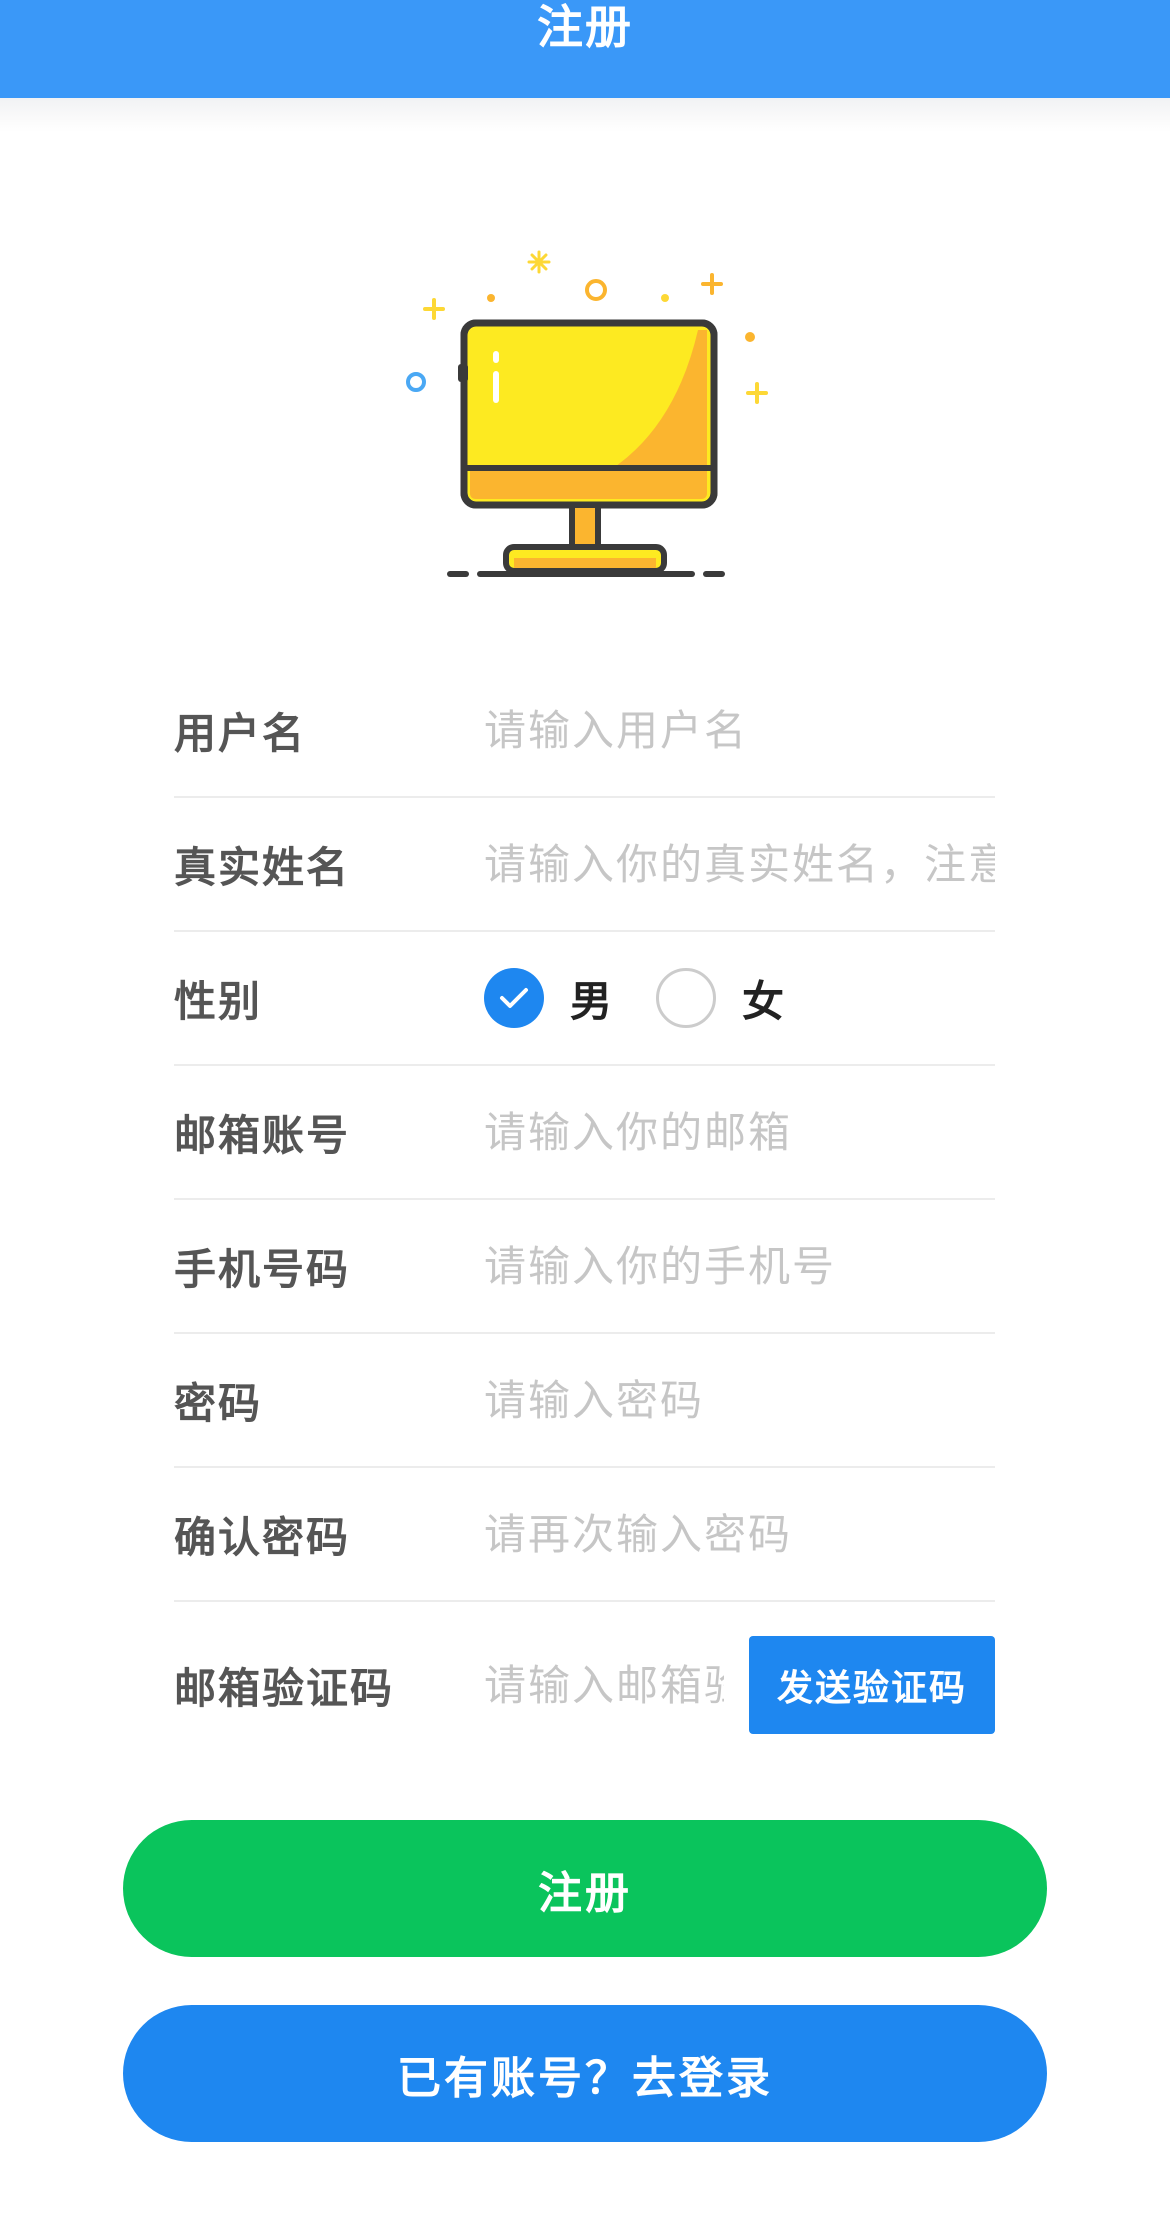 This screenshot has height=2216, width=1170. Describe the element at coordinates (739, 1132) in the screenshot. I see `email-input` at that location.